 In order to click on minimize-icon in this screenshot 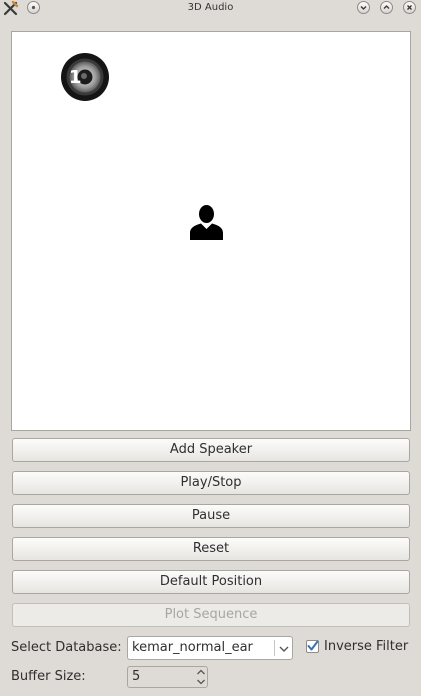, I will do `click(363, 8)`.